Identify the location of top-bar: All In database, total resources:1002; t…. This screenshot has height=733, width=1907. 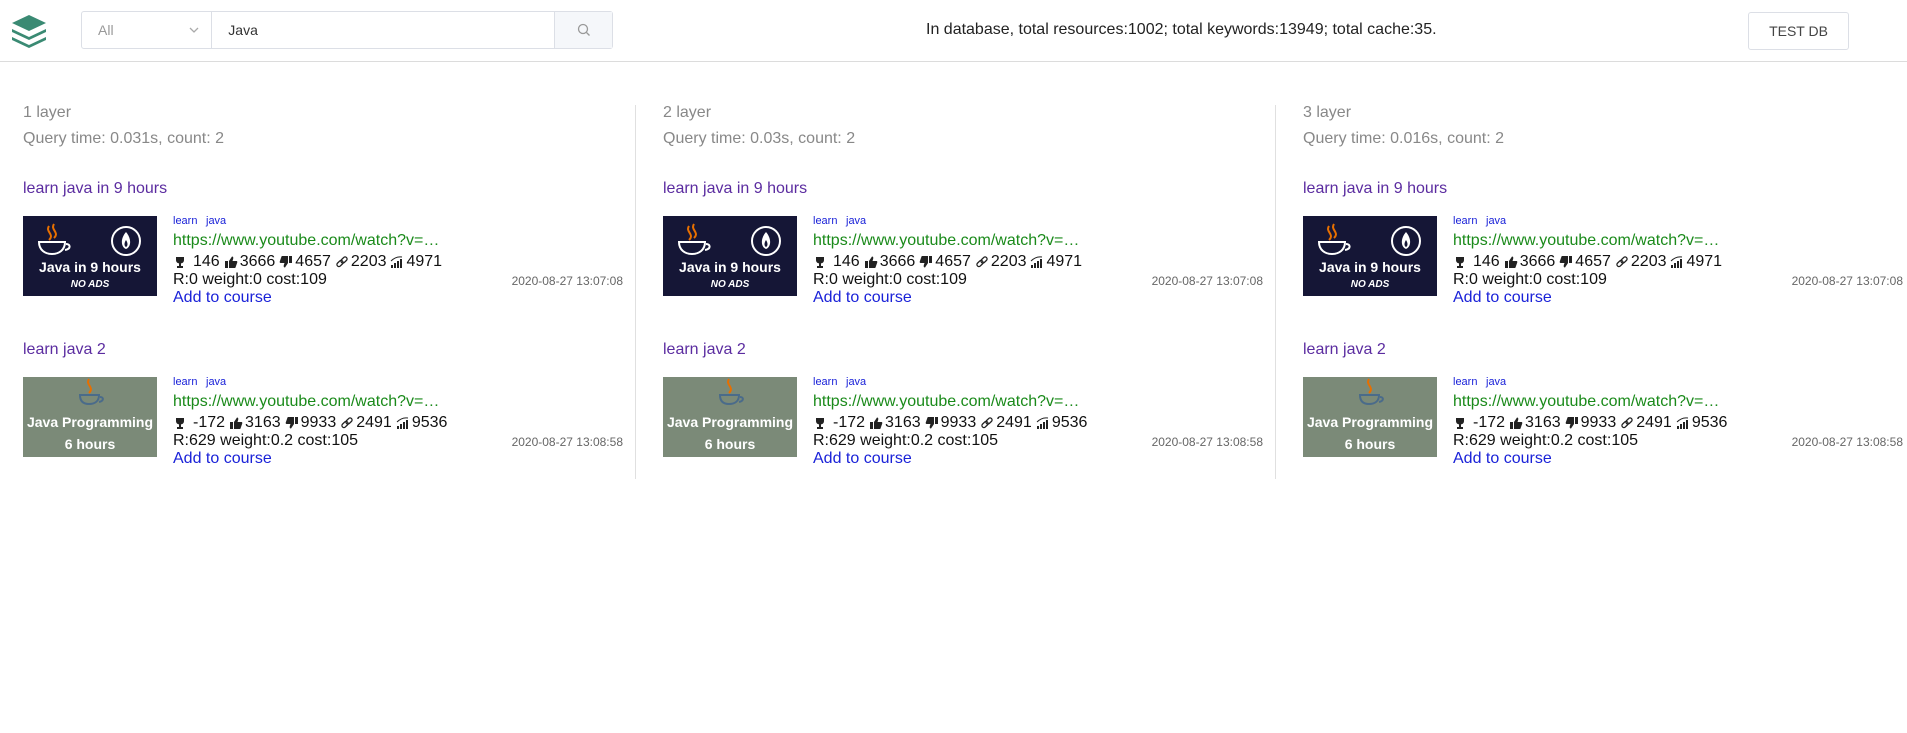
(953, 31).